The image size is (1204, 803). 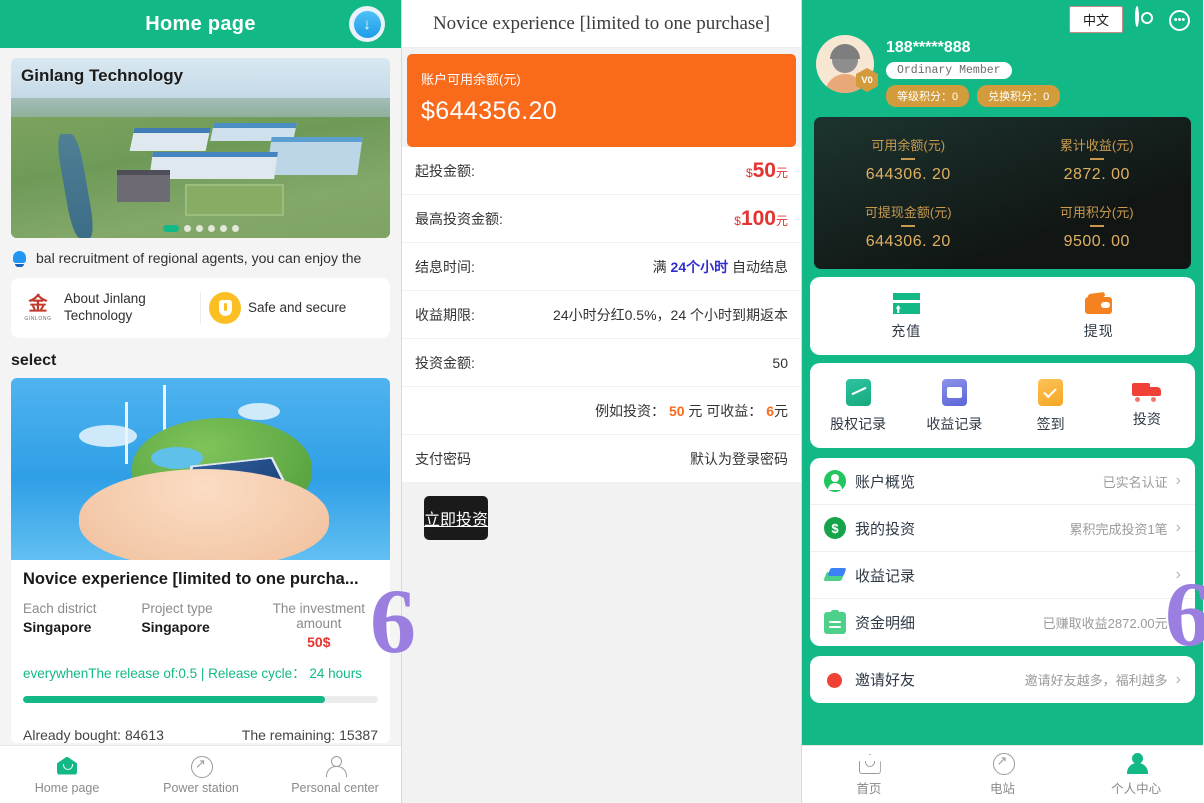 I want to click on download-button: ↓, so click(x=367, y=24).